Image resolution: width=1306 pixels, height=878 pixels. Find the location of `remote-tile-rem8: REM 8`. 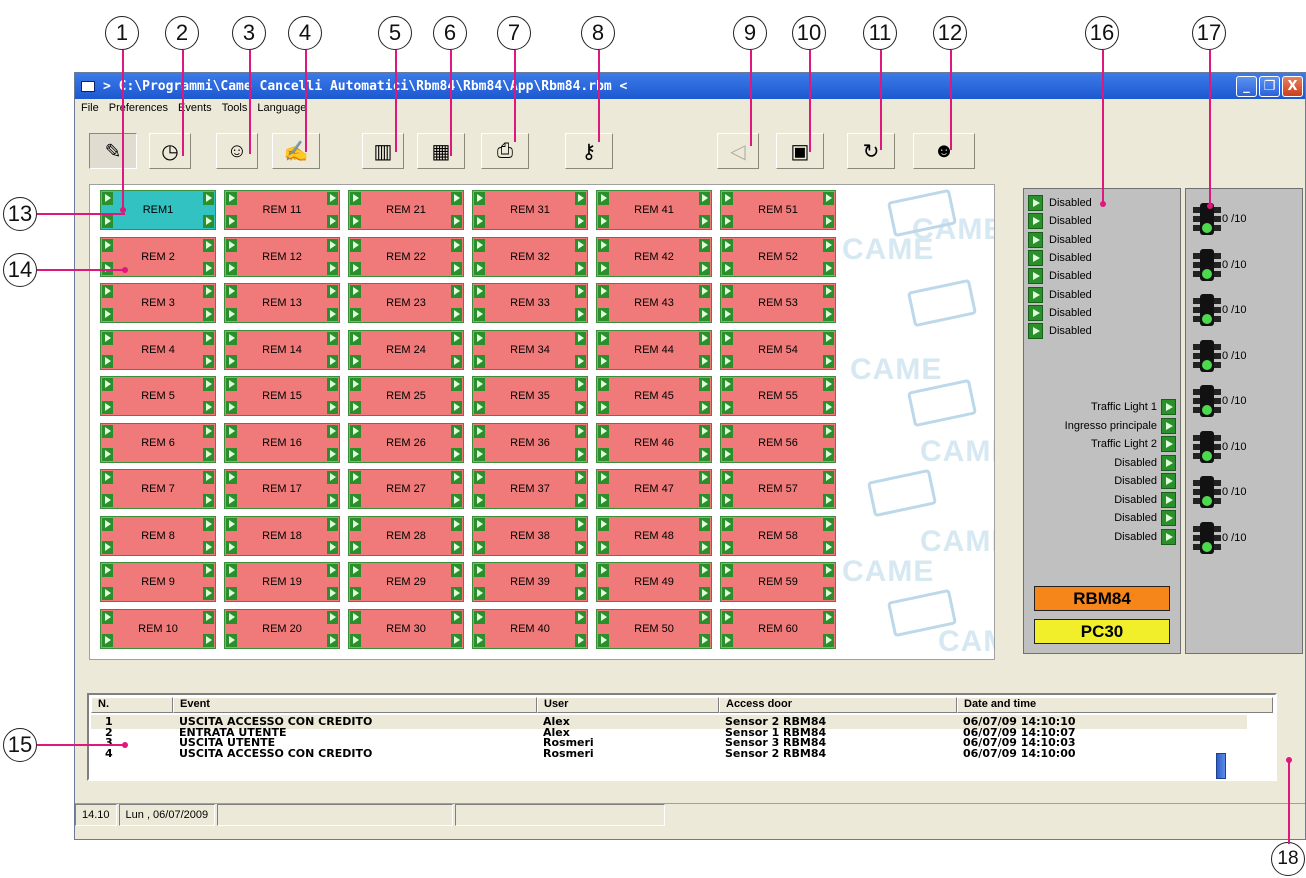

remote-tile-rem8: REM 8 is located at coordinates (158, 535).